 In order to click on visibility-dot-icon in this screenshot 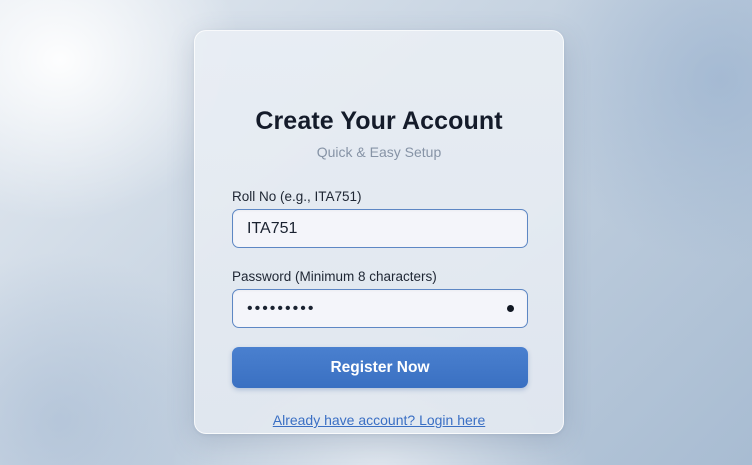, I will do `click(510, 308)`.